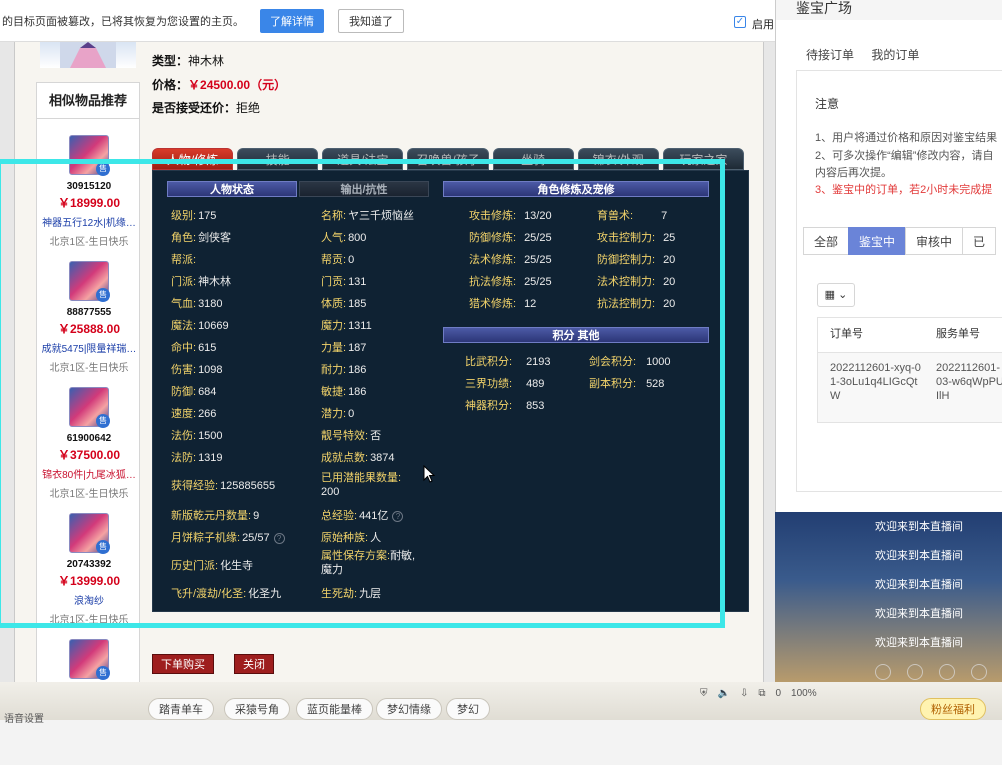 The width and height of the screenshot is (1002, 765). What do you see at coordinates (934, 241) in the screenshot?
I see `filter-reviewing: 审核中` at bounding box center [934, 241].